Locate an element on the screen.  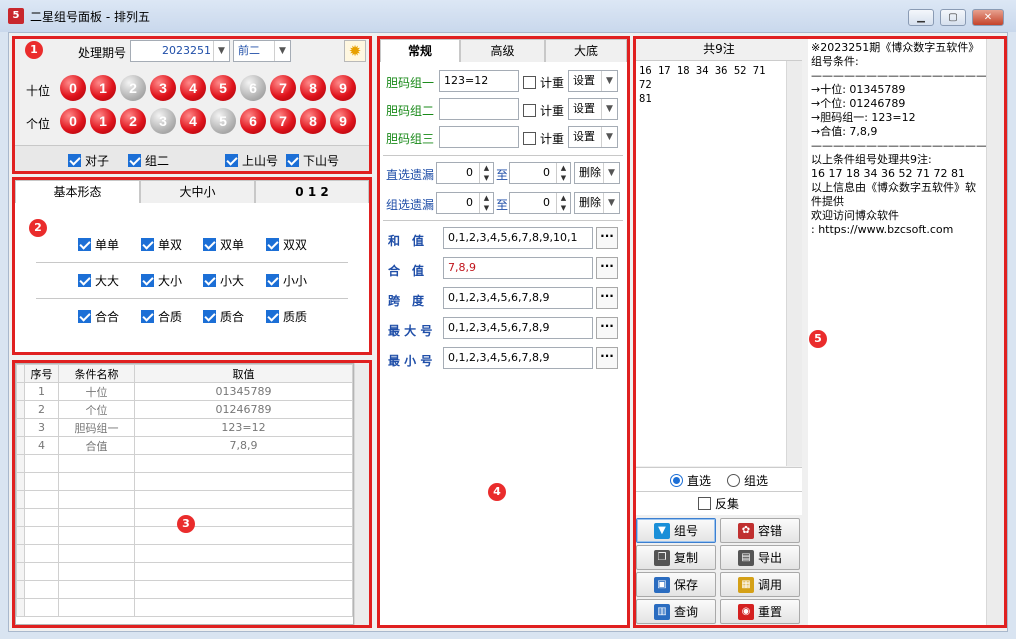
tab-size: 大中小 is located at coordinates (197, 192).